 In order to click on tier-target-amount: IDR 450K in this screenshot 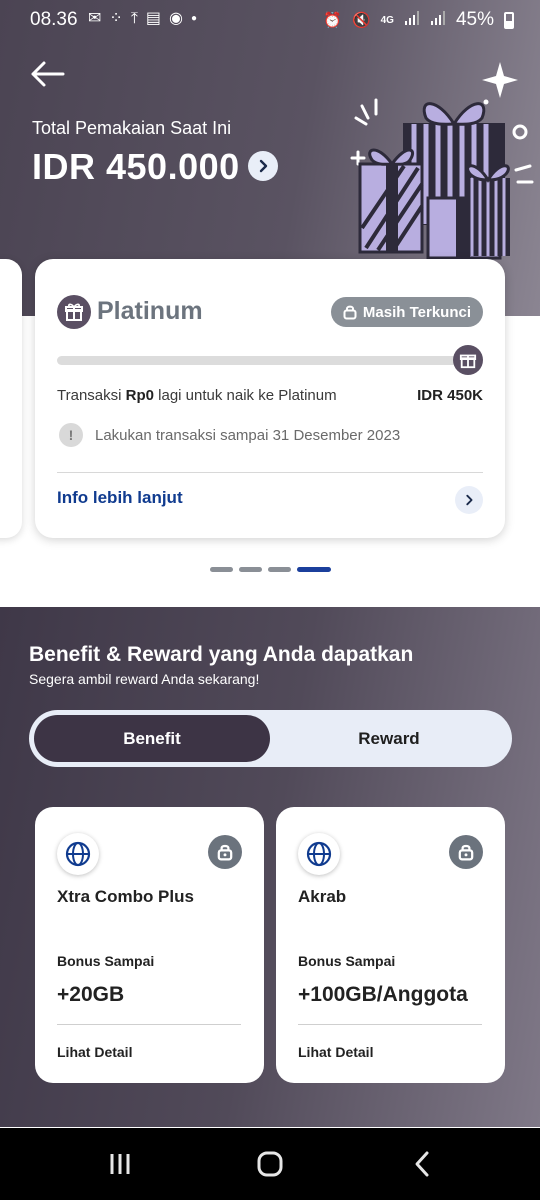, I will do `click(450, 395)`.